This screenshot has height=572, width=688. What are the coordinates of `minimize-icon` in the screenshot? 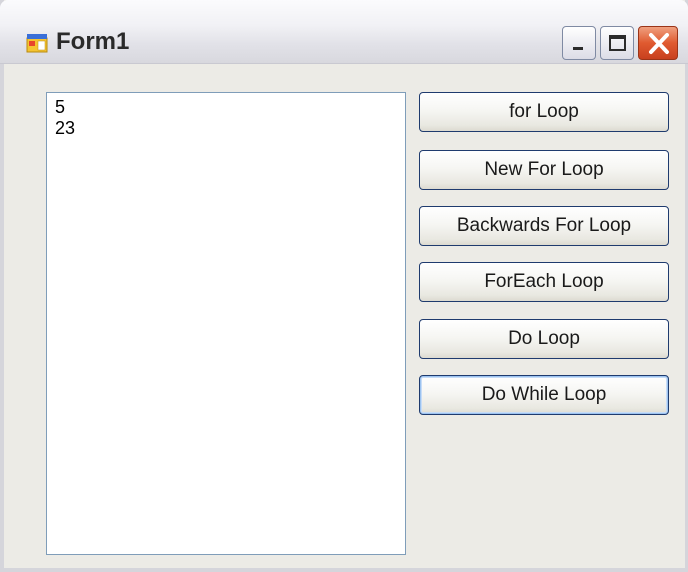 It's located at (578, 48).